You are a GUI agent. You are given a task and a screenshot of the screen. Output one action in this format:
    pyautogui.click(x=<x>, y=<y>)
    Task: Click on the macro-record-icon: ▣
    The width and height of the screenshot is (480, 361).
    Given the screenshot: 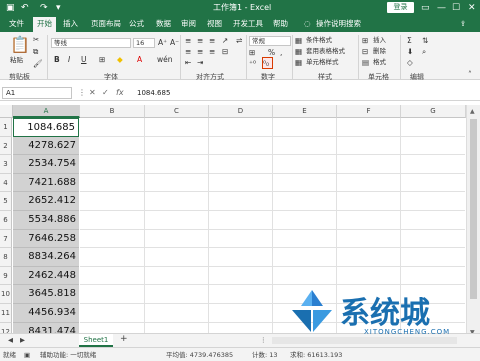 What is the action you would take?
    pyautogui.click(x=27, y=355)
    